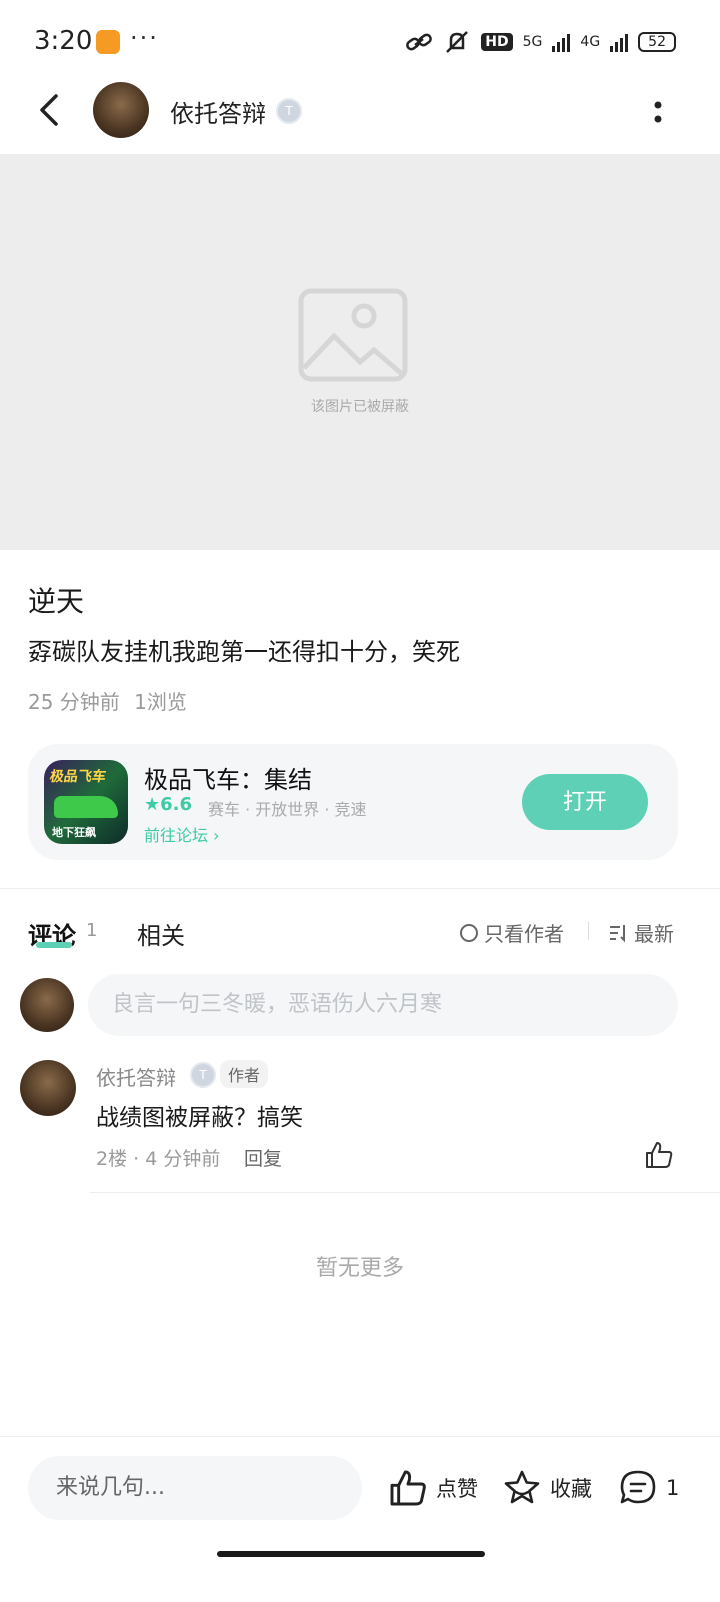 The height and width of the screenshot is (1602, 720). I want to click on comments-button: 1, so click(648, 1488).